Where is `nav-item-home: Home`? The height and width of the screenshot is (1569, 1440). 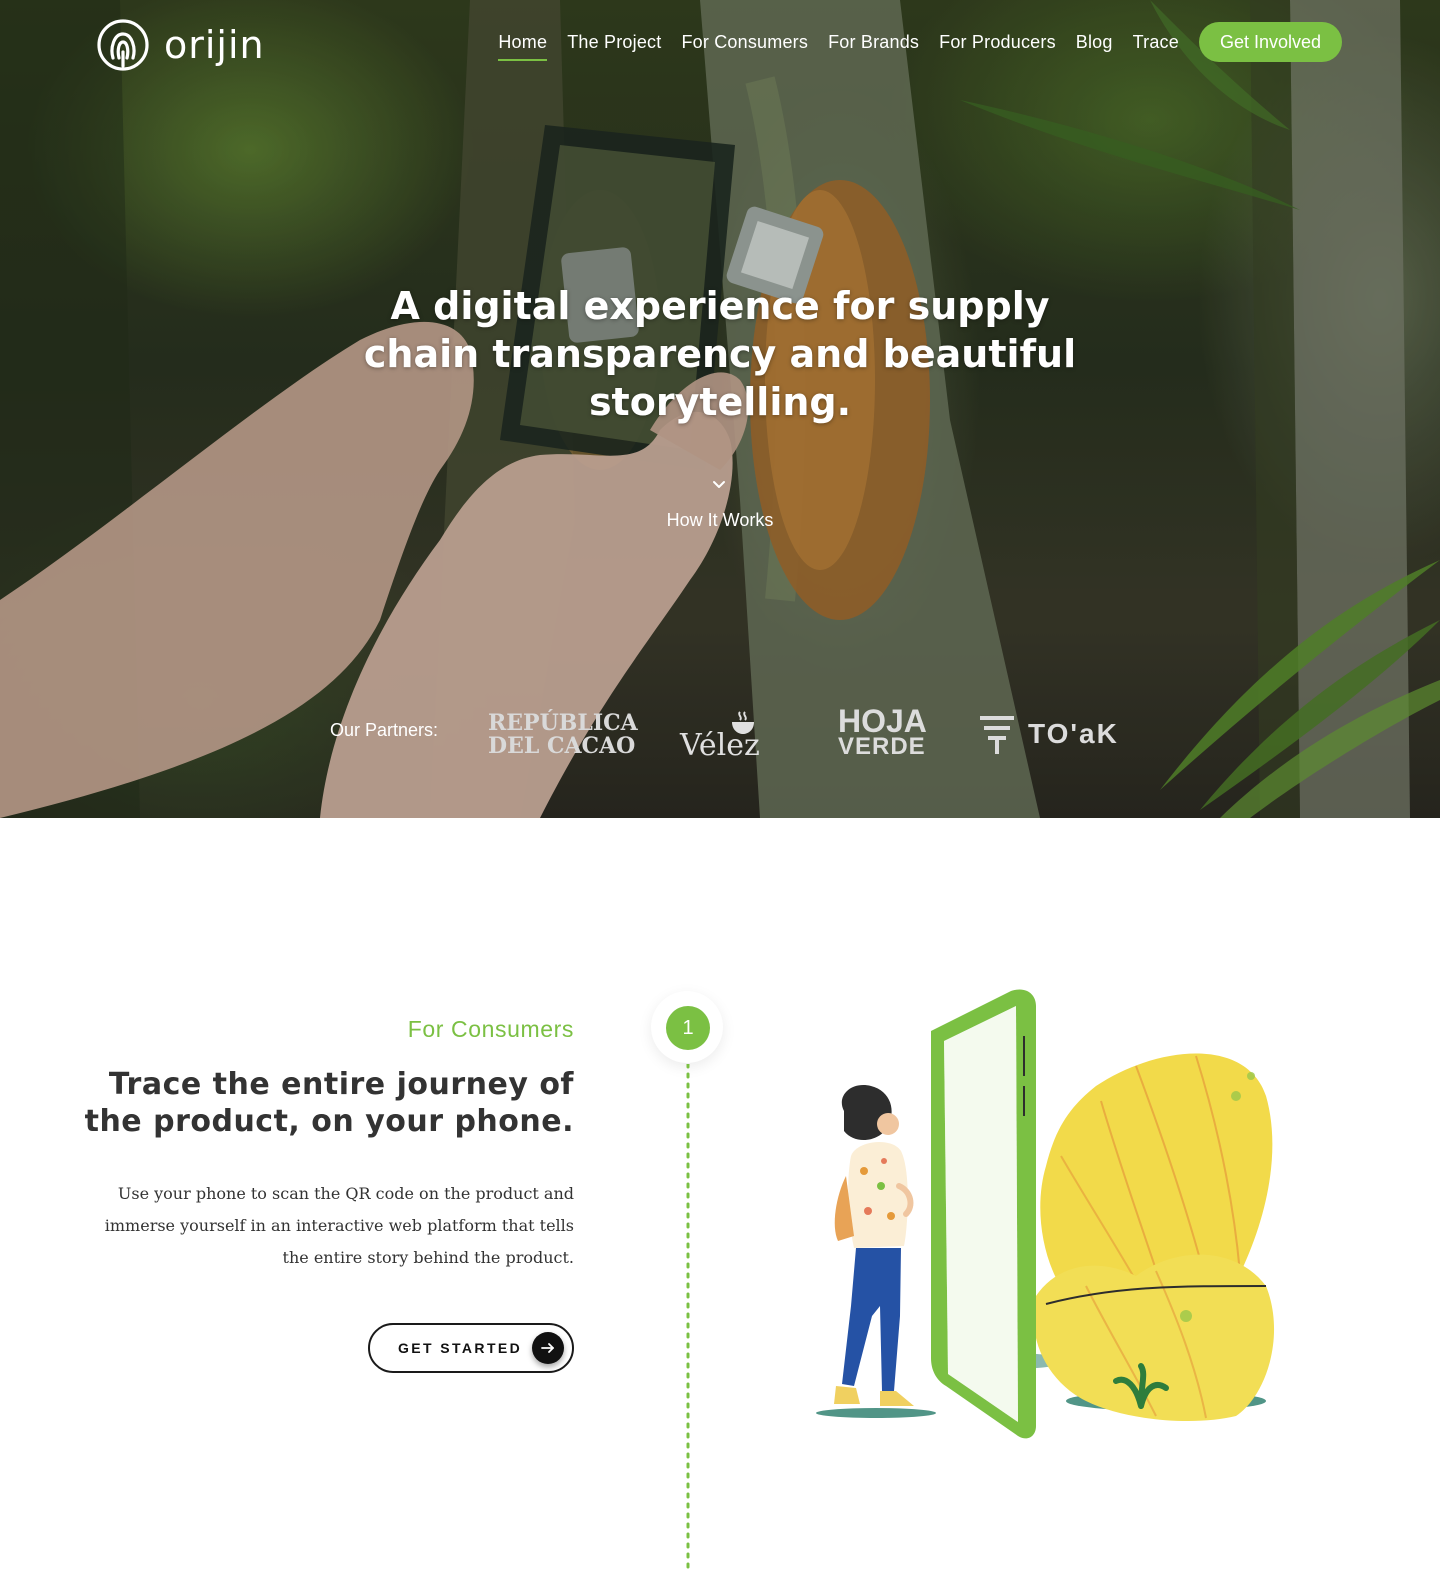
nav-item-home: Home is located at coordinates (523, 42).